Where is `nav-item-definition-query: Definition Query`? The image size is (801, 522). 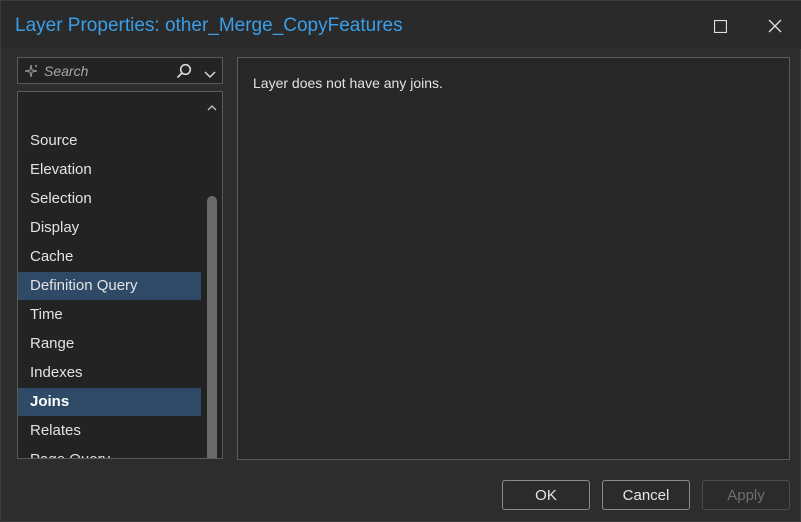
nav-item-definition-query: Definition Query is located at coordinates (109, 286).